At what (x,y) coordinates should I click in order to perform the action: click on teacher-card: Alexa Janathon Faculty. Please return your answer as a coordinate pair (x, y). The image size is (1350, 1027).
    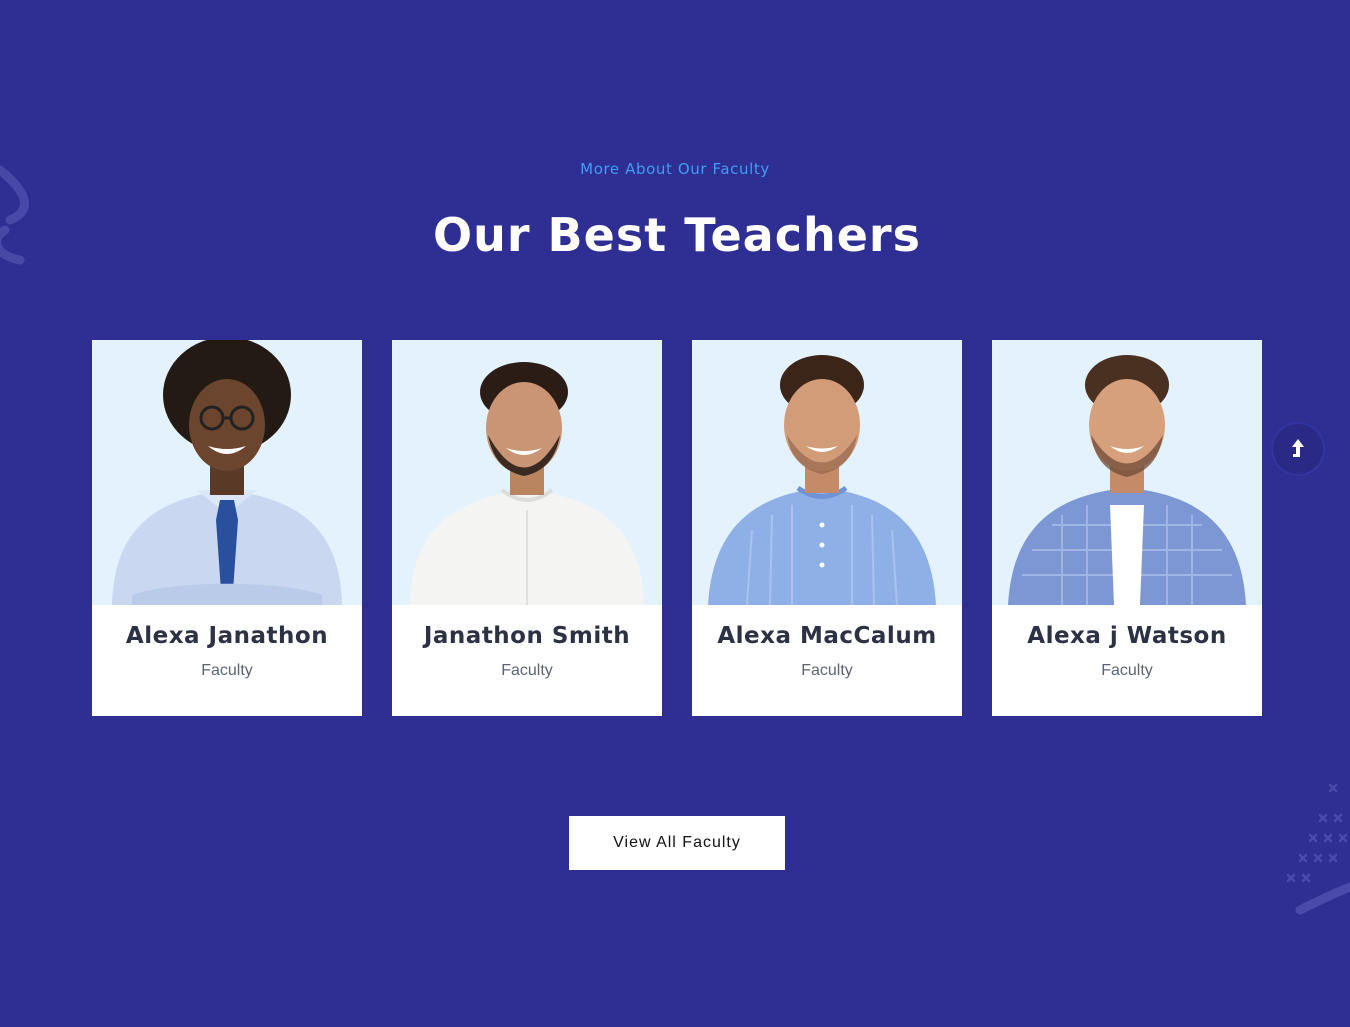
    Looking at the image, I should click on (227, 528).